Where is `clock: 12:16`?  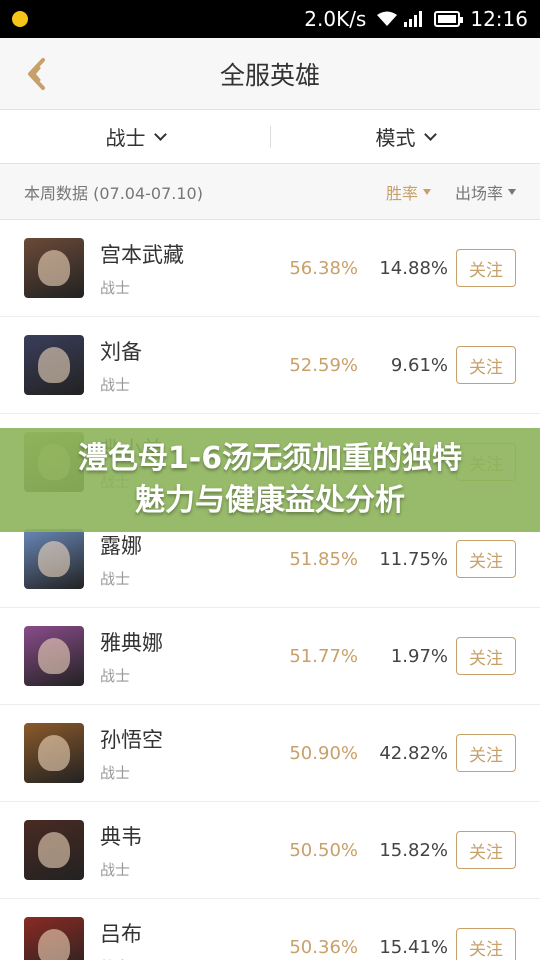
clock: 12:16 is located at coordinates (499, 19).